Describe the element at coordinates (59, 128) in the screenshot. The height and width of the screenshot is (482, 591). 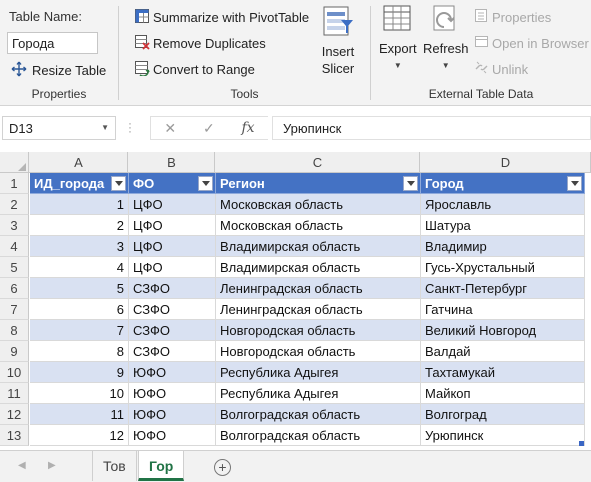
I see `name-box: D13 ▼` at that location.